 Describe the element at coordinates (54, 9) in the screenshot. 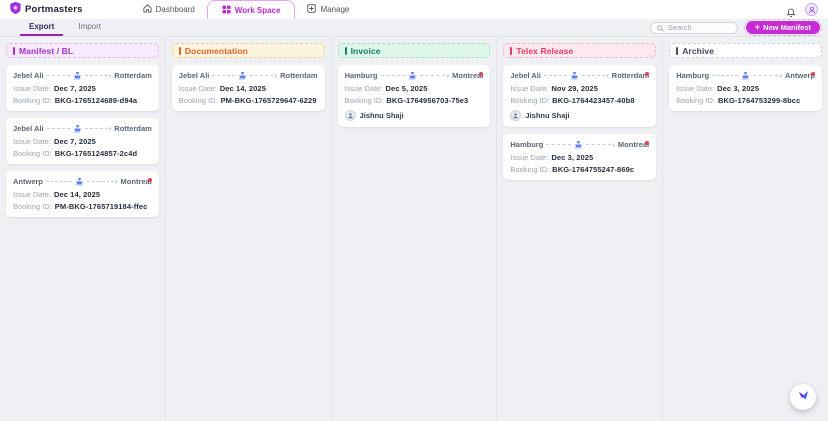

I see `brand-name: Portmasters` at that location.